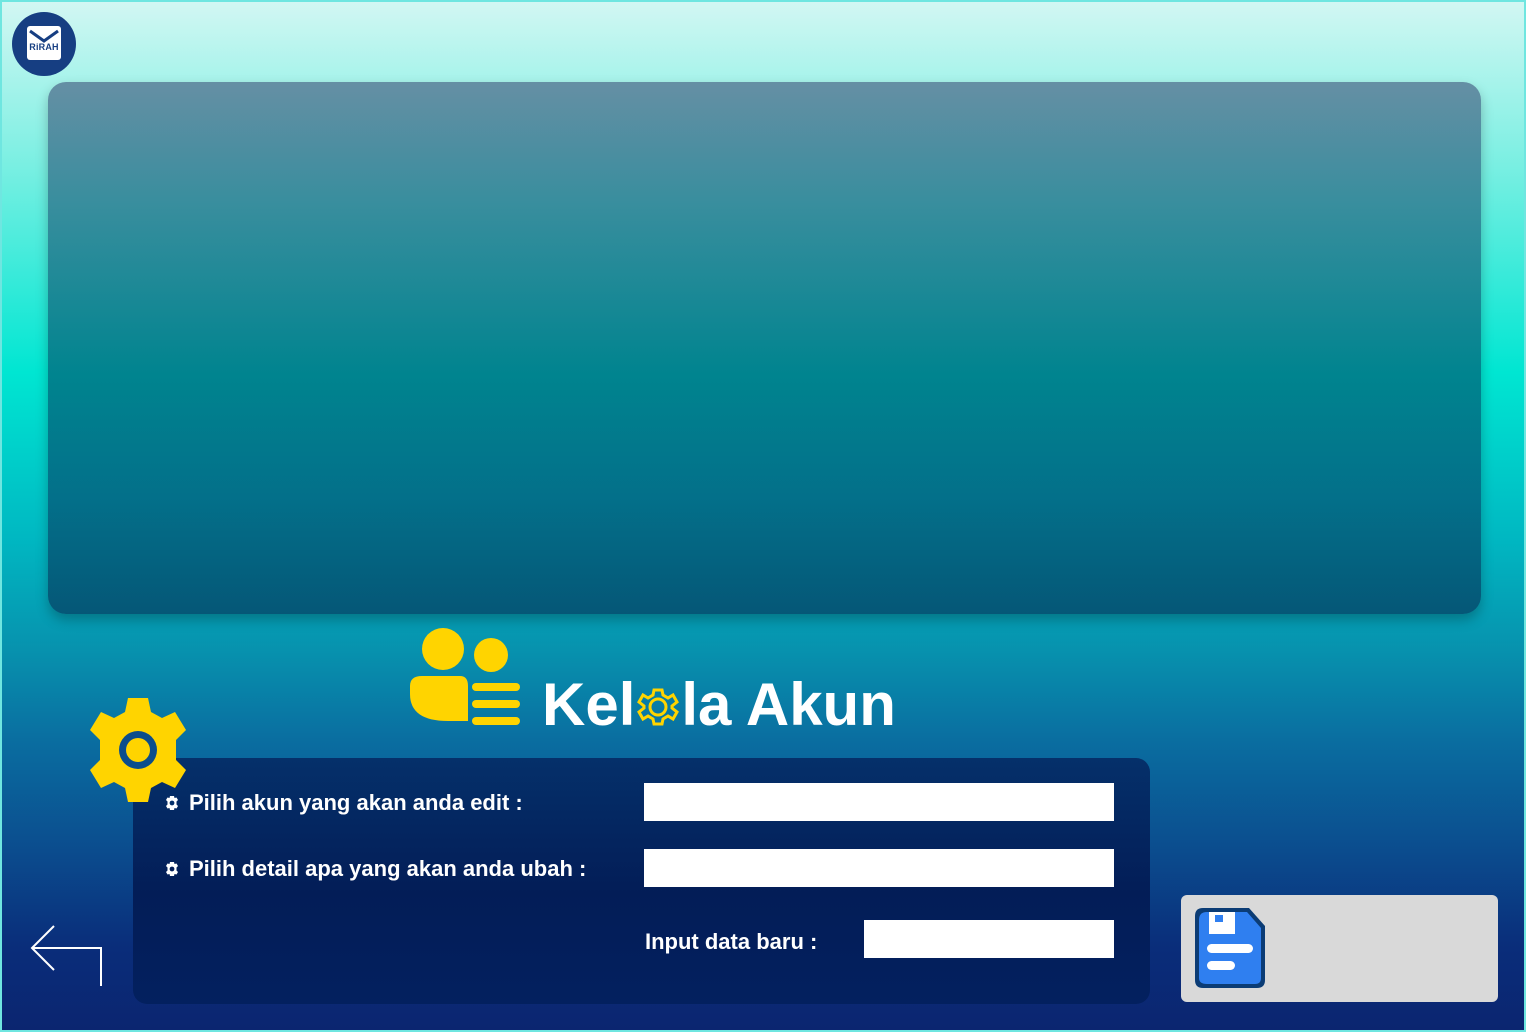 The height and width of the screenshot is (1032, 1526). Describe the element at coordinates (1230, 948) in the screenshot. I see `floppy-disk-icon` at that location.